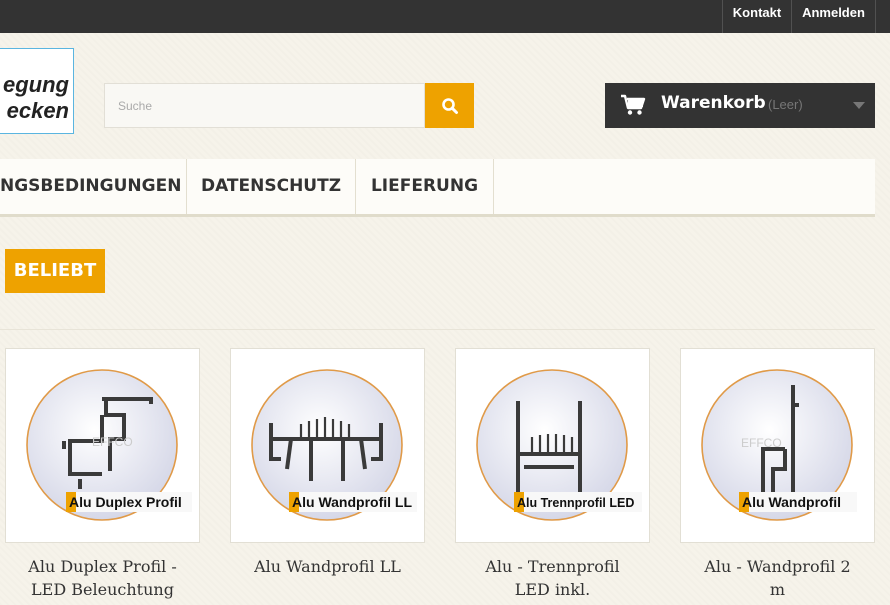 Image resolution: width=890 pixels, height=605 pixels. I want to click on main-menu: NGSBEDINGUNGEN DATENSCHUTZ LIEFERUNG, so click(437, 188).